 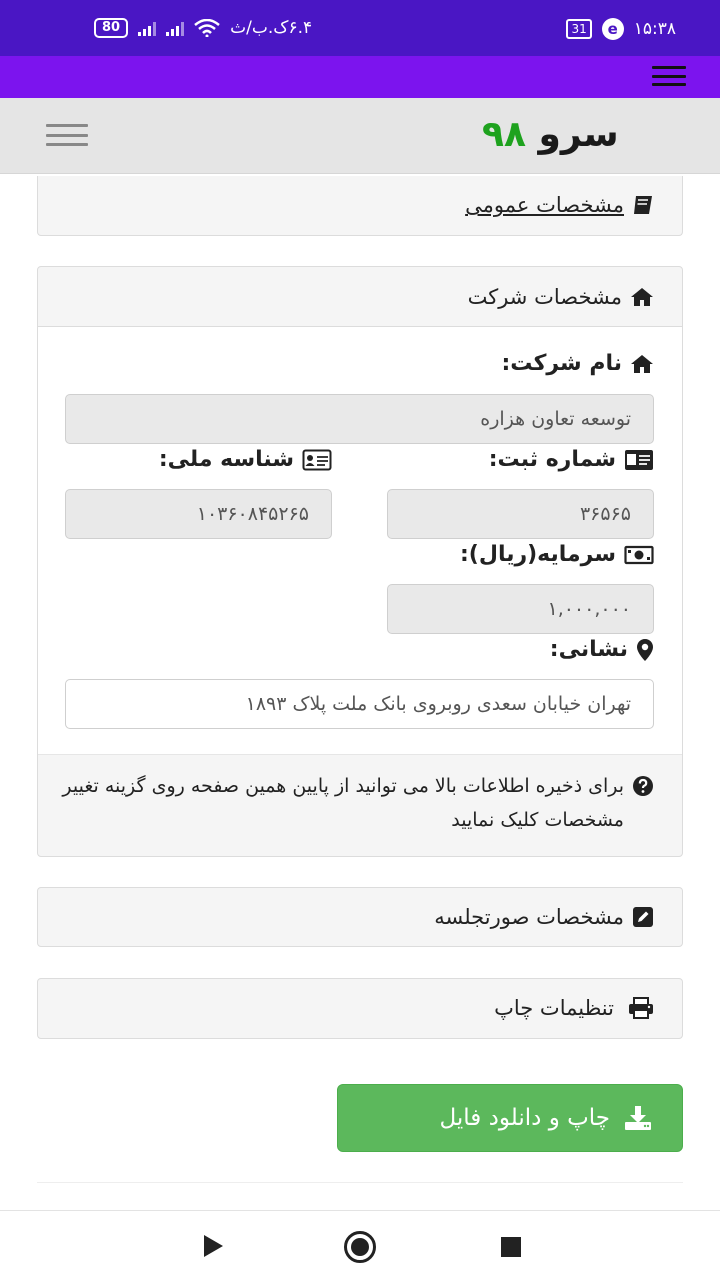 What do you see at coordinates (360, 1182) in the screenshot?
I see `divider` at bounding box center [360, 1182].